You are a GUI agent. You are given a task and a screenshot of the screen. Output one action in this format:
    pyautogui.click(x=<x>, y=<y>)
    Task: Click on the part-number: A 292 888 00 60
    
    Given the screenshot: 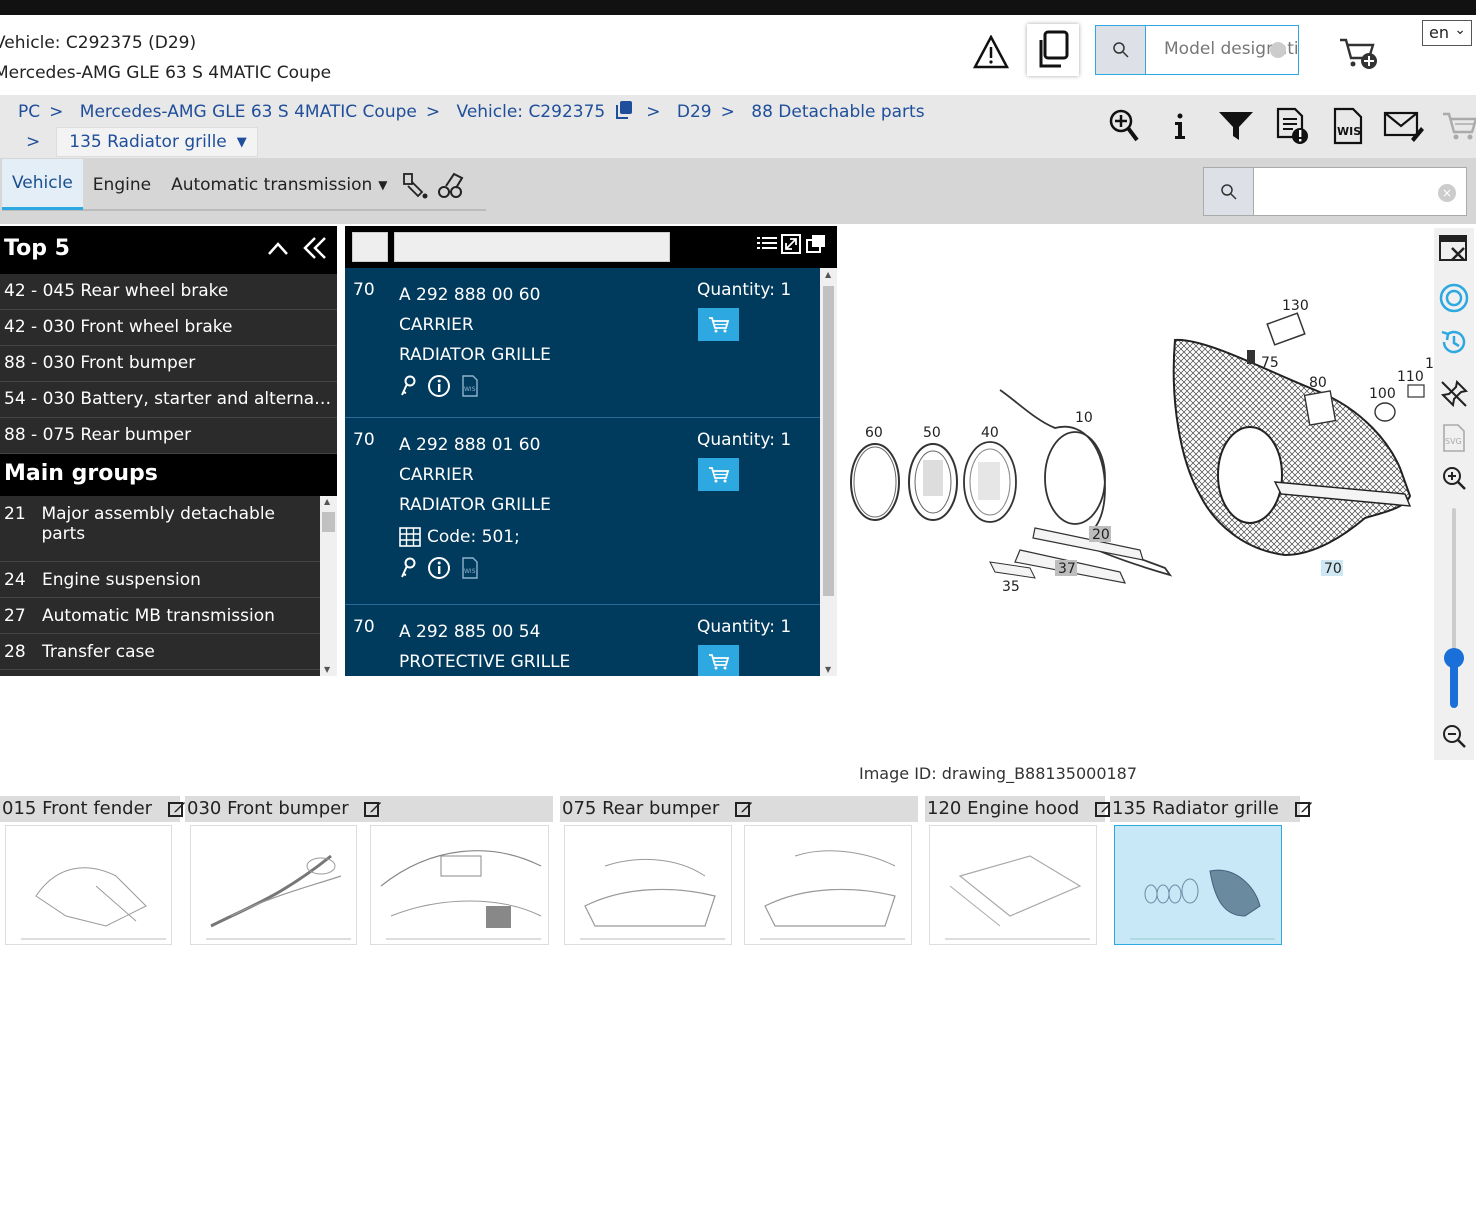 What is the action you would take?
    pyautogui.click(x=475, y=295)
    